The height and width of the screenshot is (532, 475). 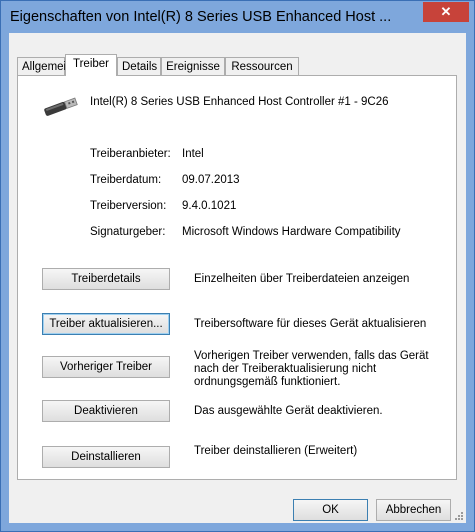 I want to click on resize-grip-icon, so click(x=459, y=516).